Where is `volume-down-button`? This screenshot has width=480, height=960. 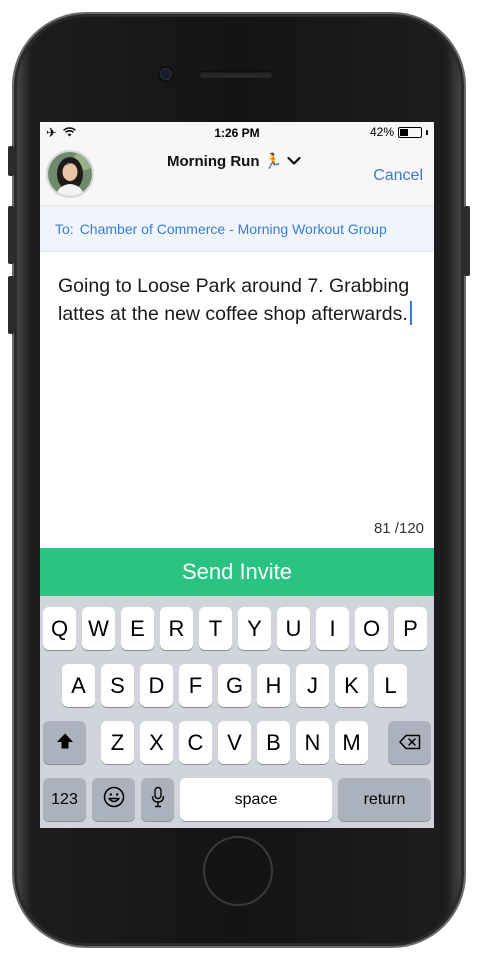 volume-down-button is located at coordinates (11, 305).